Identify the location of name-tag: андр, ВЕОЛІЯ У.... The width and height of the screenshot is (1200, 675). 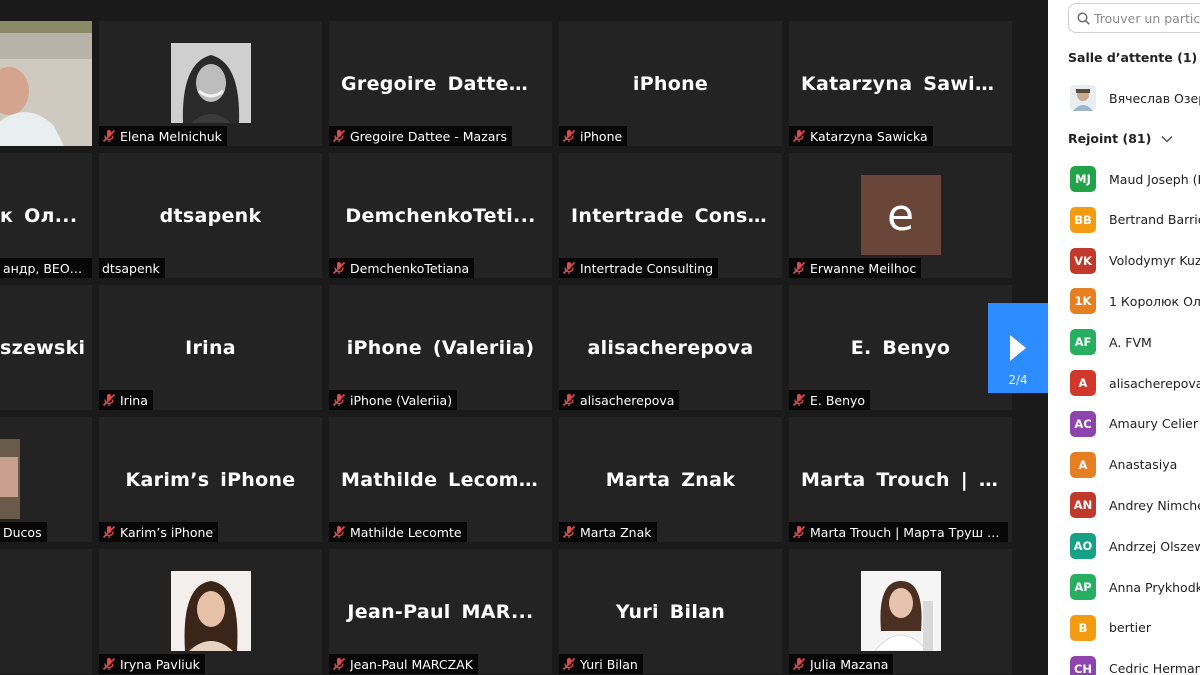
(46, 268).